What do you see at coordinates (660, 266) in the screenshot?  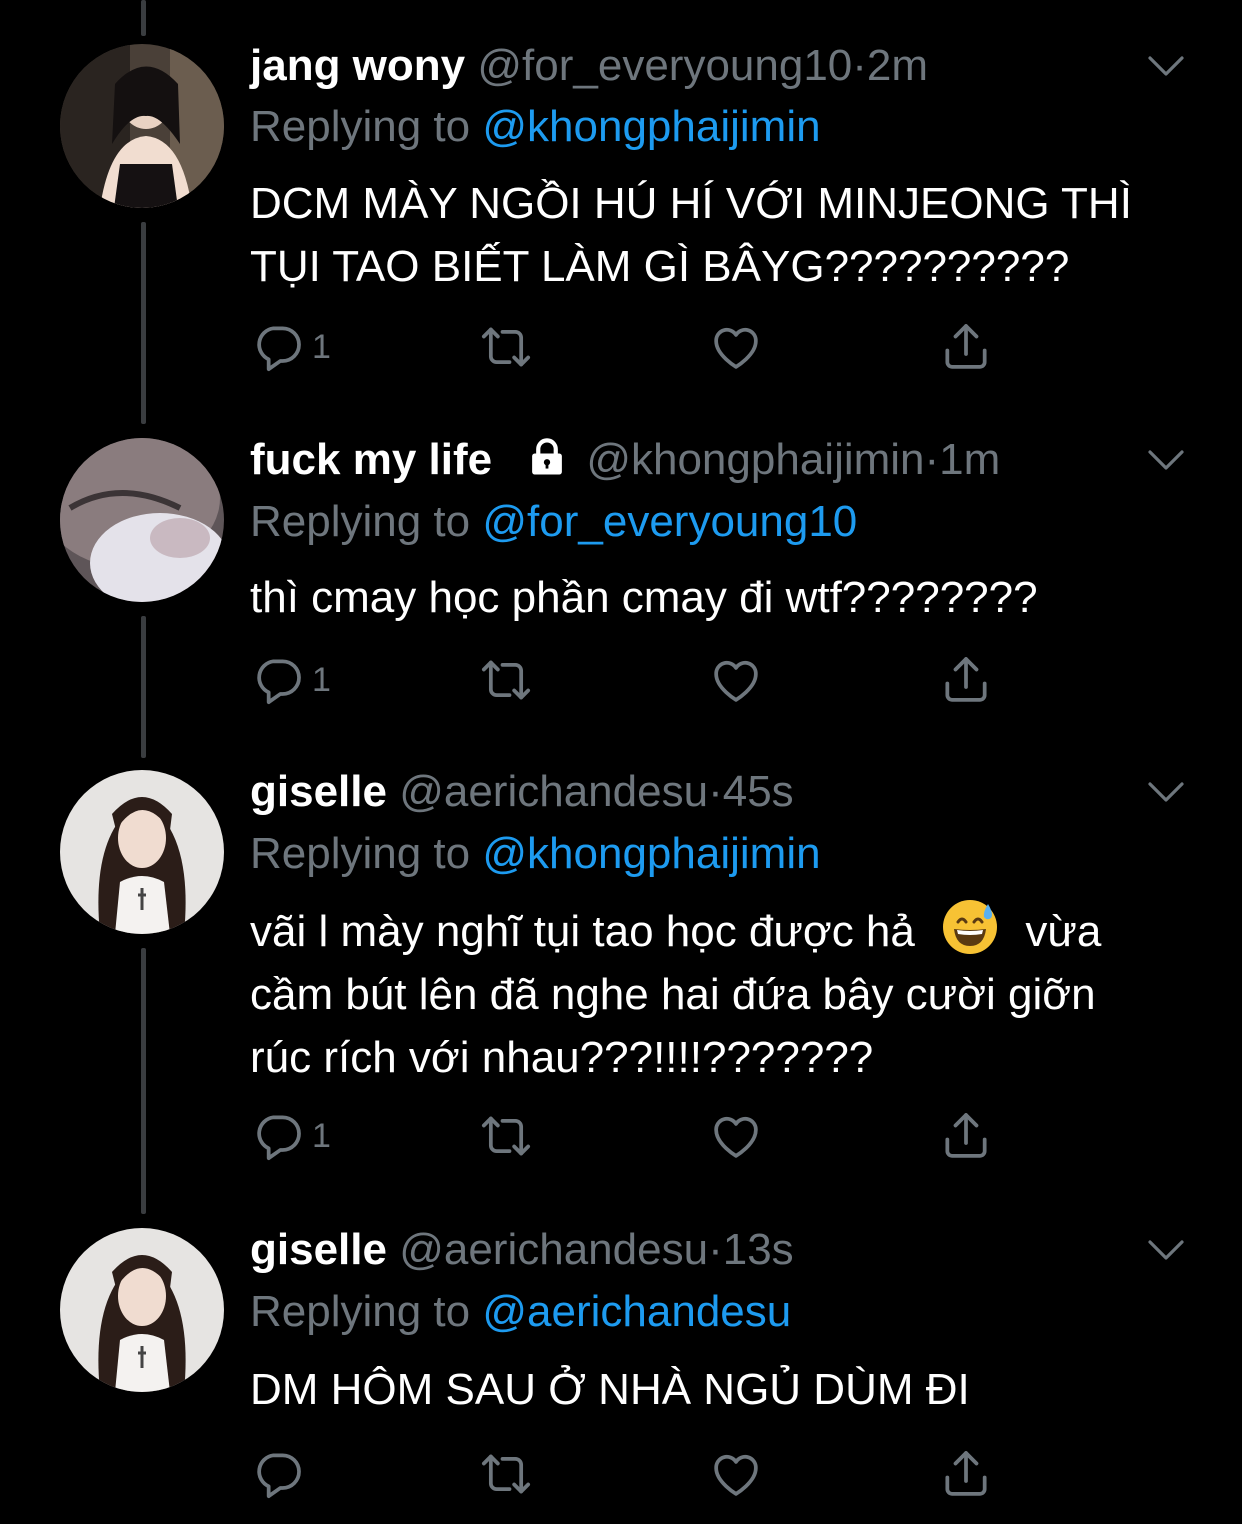 I see `tweet-text-line: TỤI TAO BIẾT LÀM GÌ BÂYG??????????` at bounding box center [660, 266].